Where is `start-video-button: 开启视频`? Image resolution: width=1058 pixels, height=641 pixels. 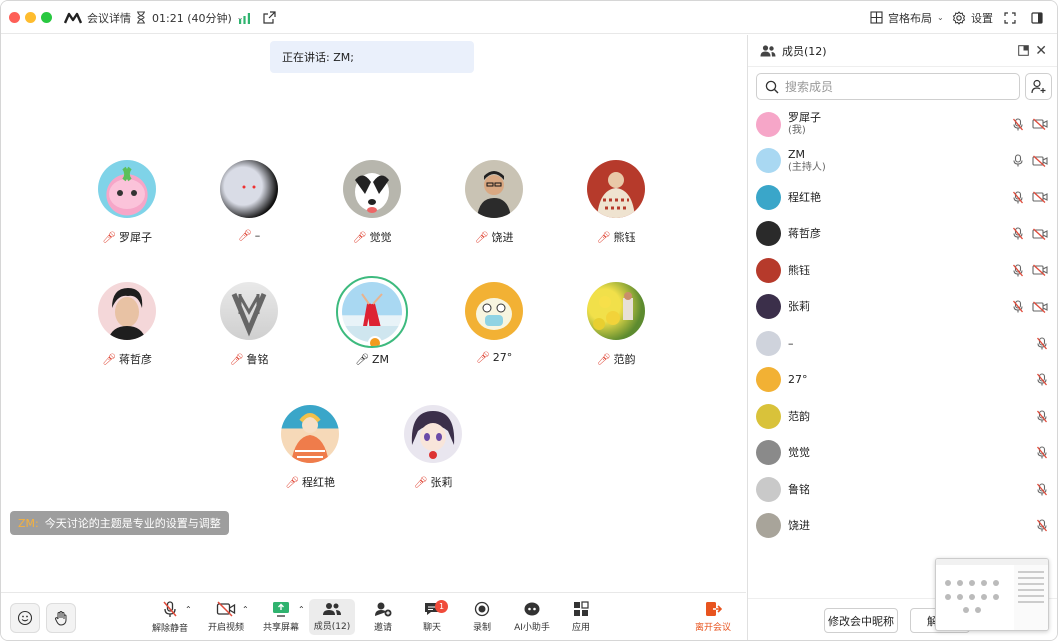 start-video-button: 开启视频 is located at coordinates (226, 616).